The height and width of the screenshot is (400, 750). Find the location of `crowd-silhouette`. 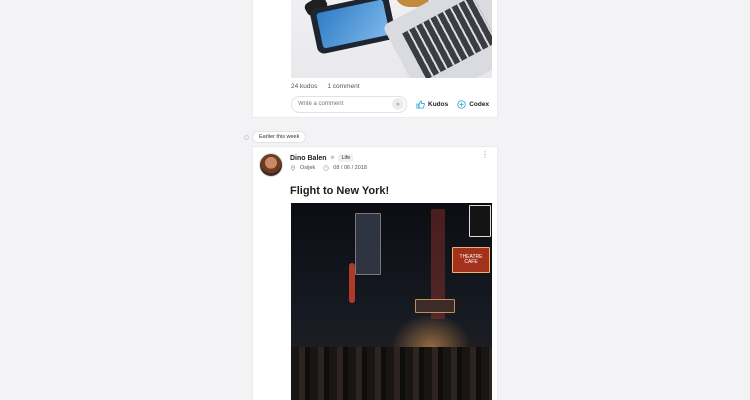

crowd-silhouette is located at coordinates (391, 373).